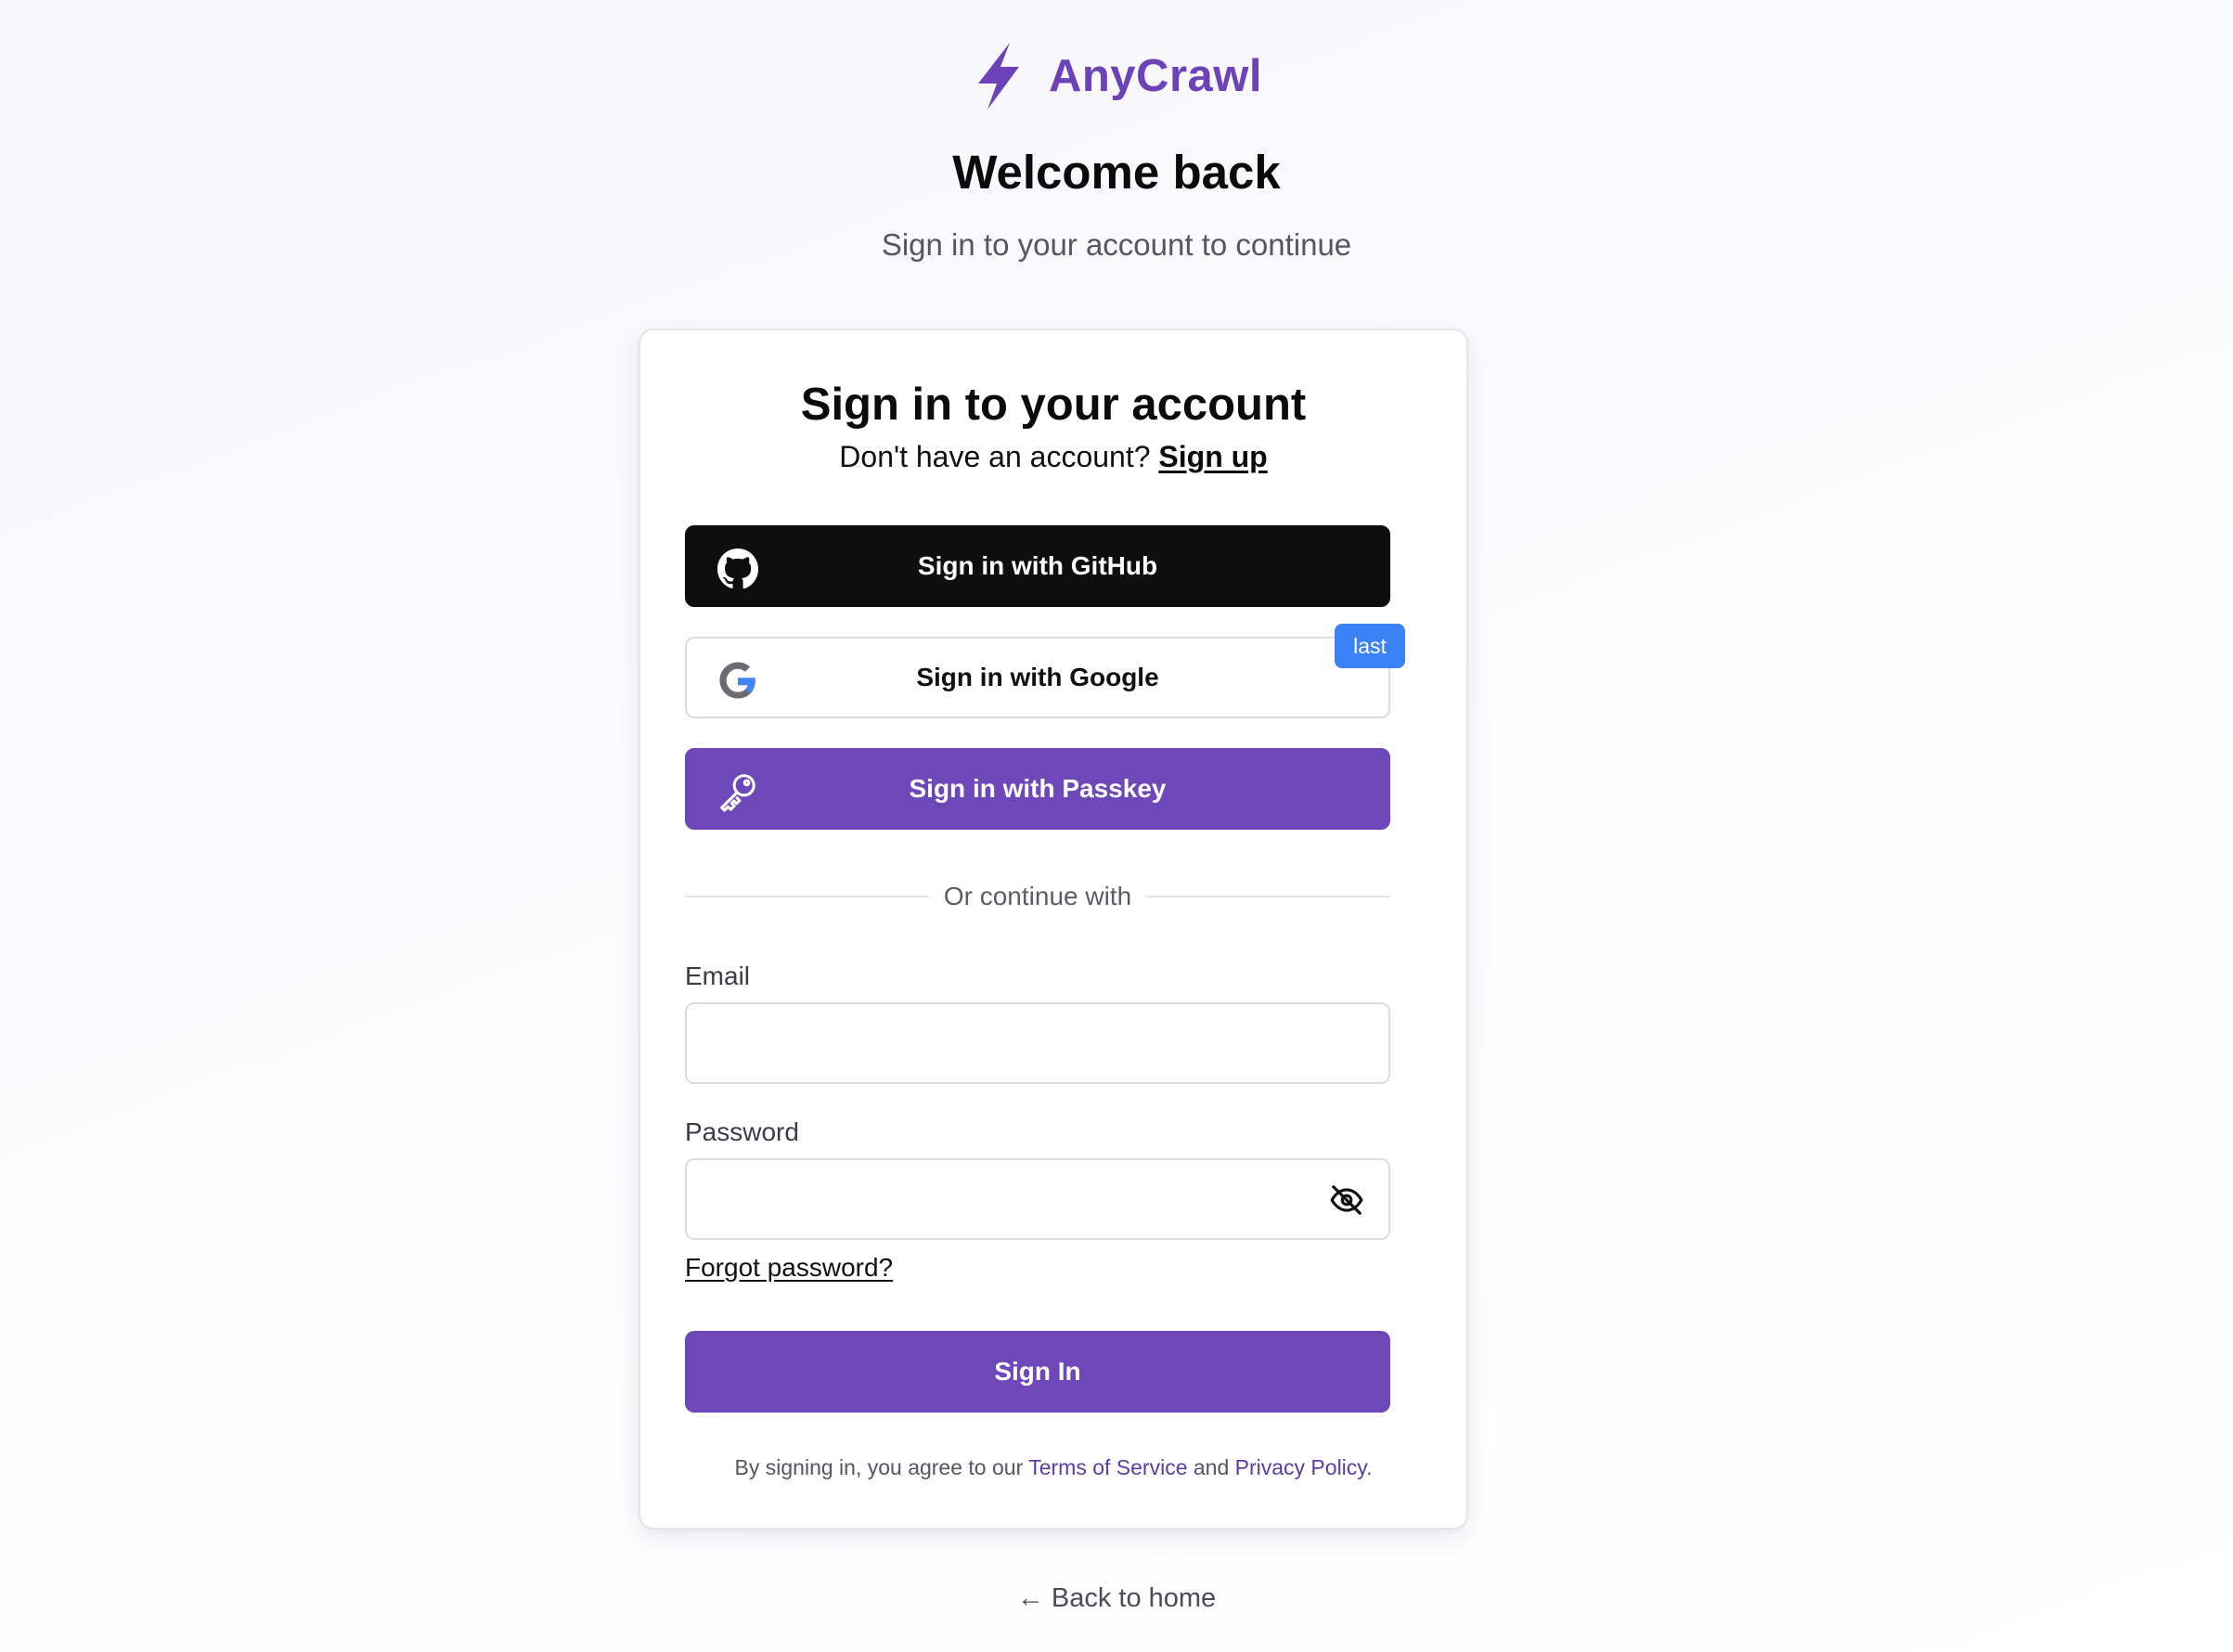 Image resolution: width=2233 pixels, height=1652 pixels. I want to click on google-icon, so click(737, 680).